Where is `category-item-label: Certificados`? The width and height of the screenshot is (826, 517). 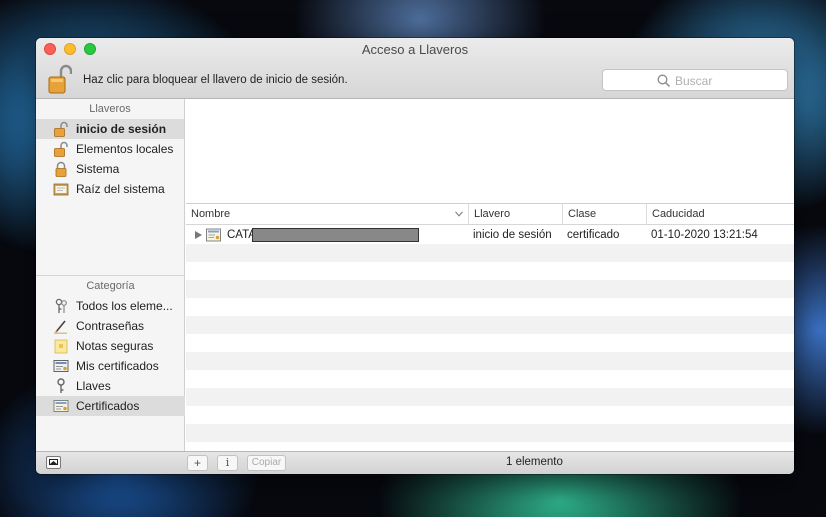 category-item-label: Certificados is located at coordinates (108, 406).